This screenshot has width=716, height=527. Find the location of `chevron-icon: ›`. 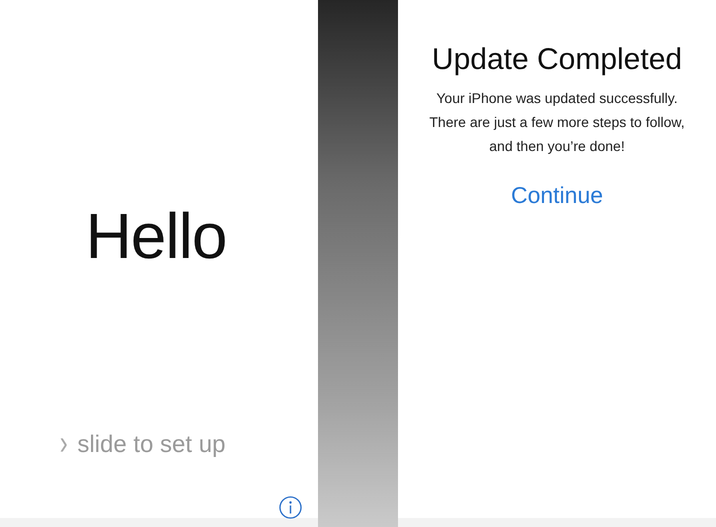

chevron-icon: › is located at coordinates (64, 443).